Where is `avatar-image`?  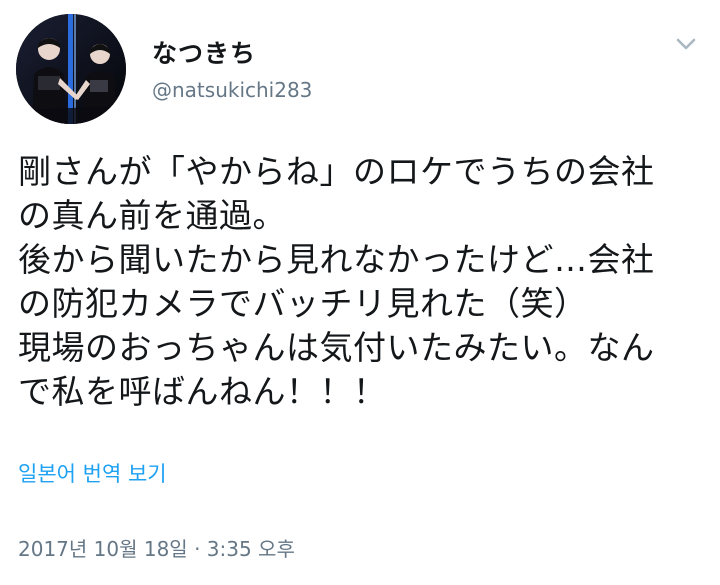
avatar-image is located at coordinates (71, 69).